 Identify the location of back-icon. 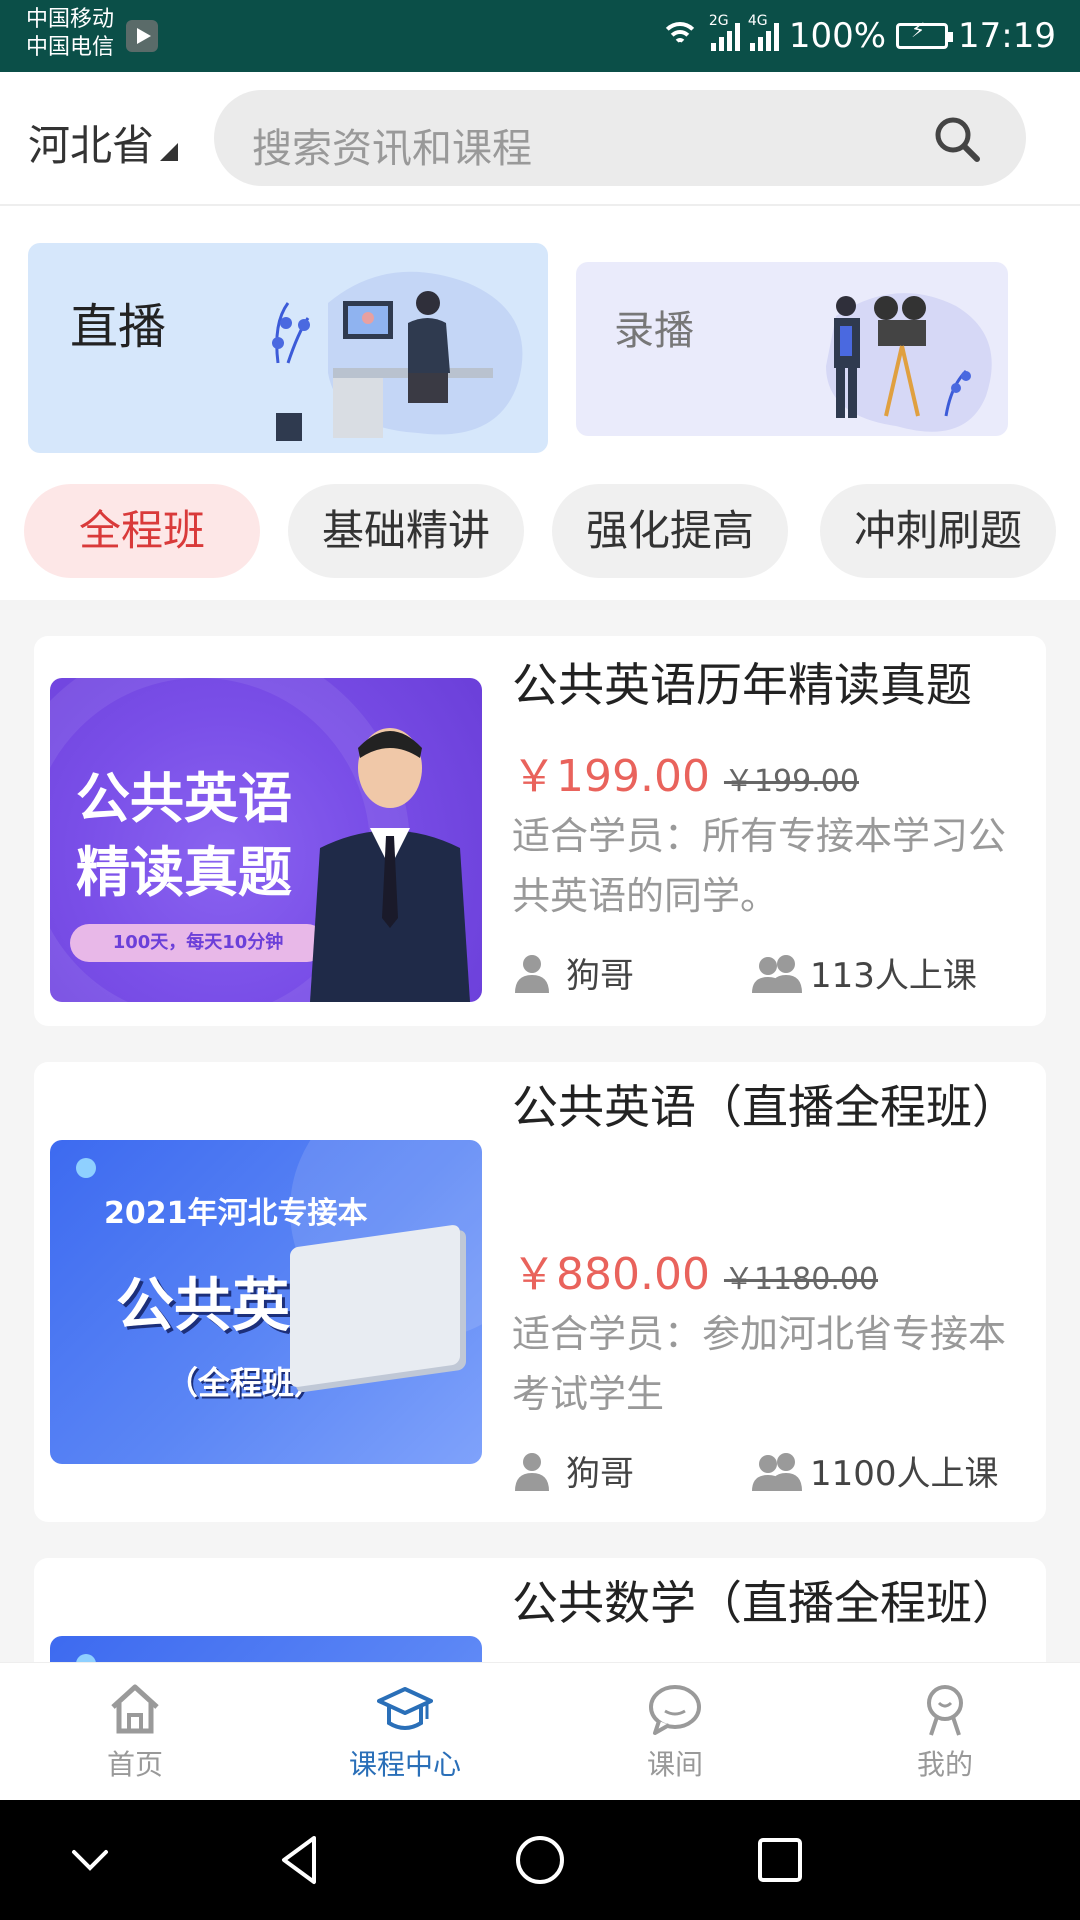
(300, 1860).